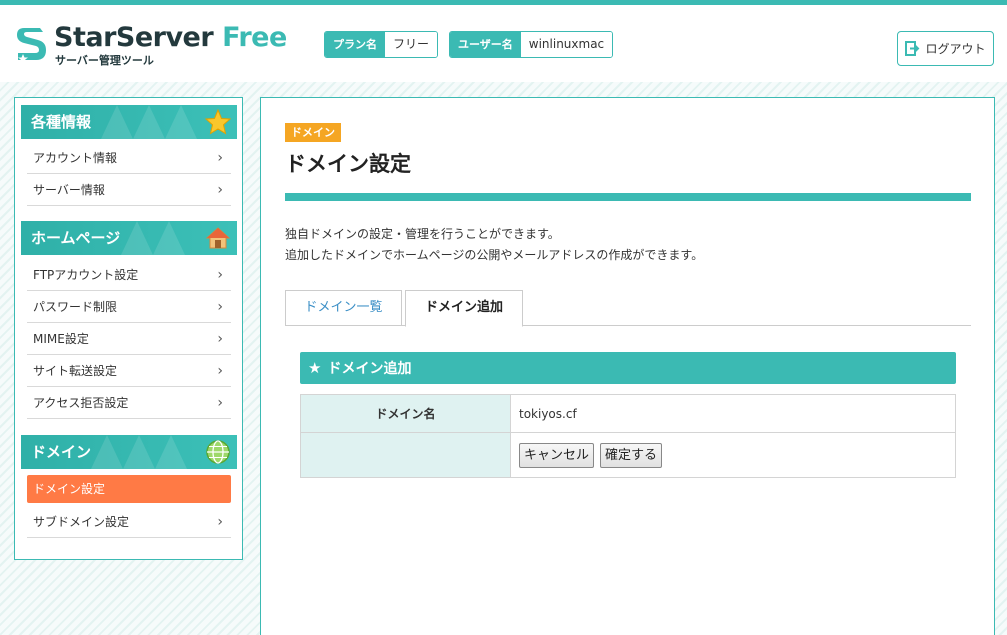 The height and width of the screenshot is (635, 1007). What do you see at coordinates (315, 368) in the screenshot?
I see `star-icon: ★` at bounding box center [315, 368].